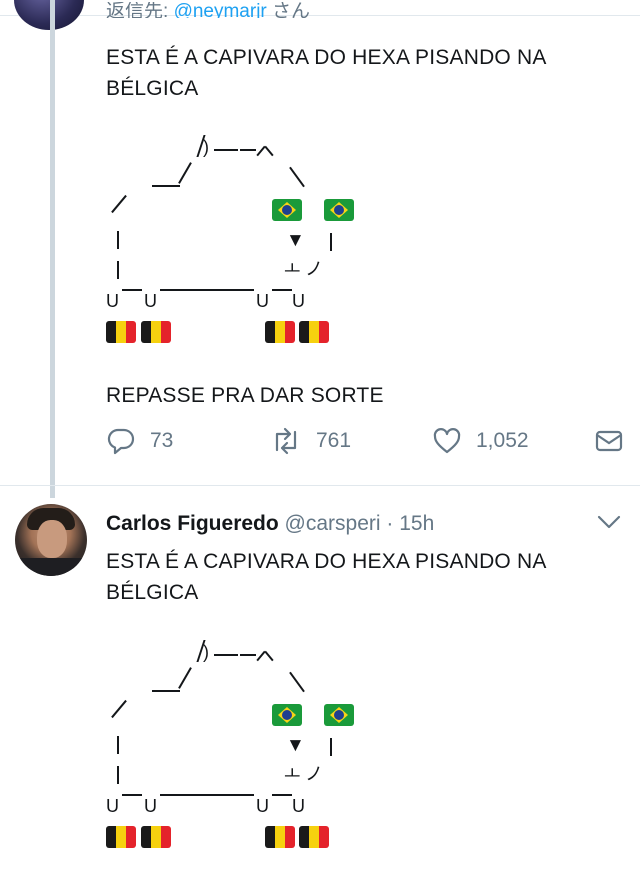 The height and width of the screenshot is (870, 640). Describe the element at coordinates (286, 441) in the screenshot. I see `retweet-icon` at that location.